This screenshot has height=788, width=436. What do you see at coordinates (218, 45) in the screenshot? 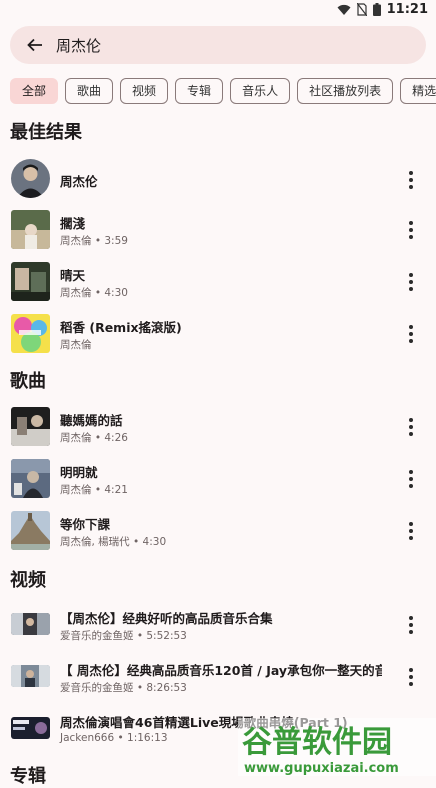
I see `search-bar: 周杰伦` at bounding box center [218, 45].